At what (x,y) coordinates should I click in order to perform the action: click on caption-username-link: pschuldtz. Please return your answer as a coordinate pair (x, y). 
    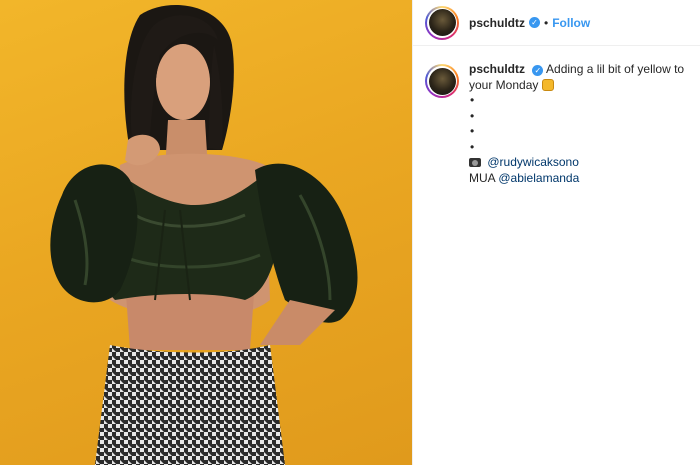
    Looking at the image, I should click on (497, 69).